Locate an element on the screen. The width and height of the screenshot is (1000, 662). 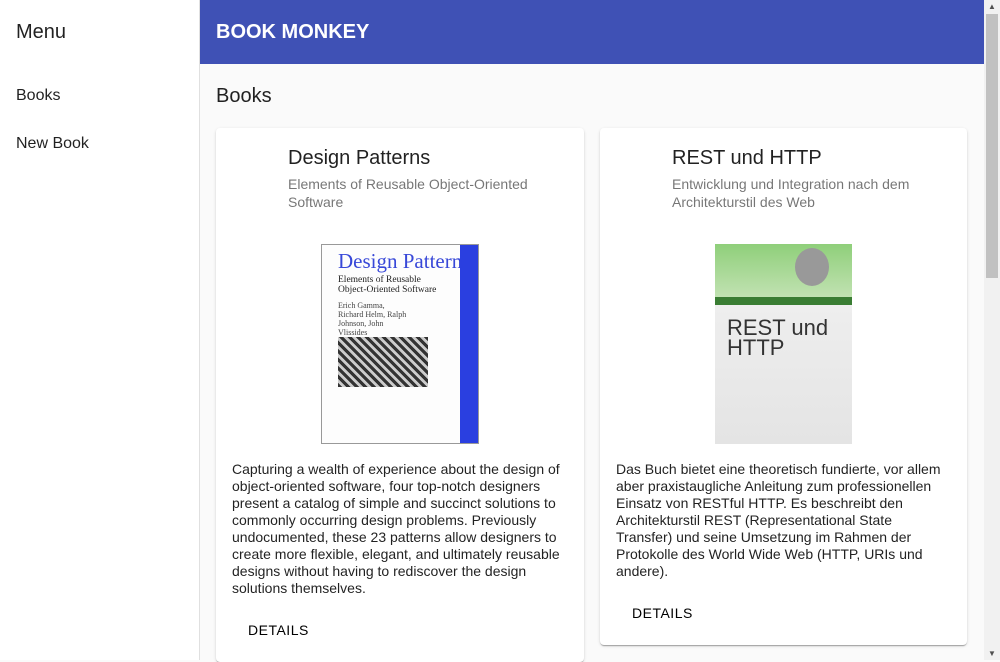
koala-illustration is located at coordinates (812, 267).